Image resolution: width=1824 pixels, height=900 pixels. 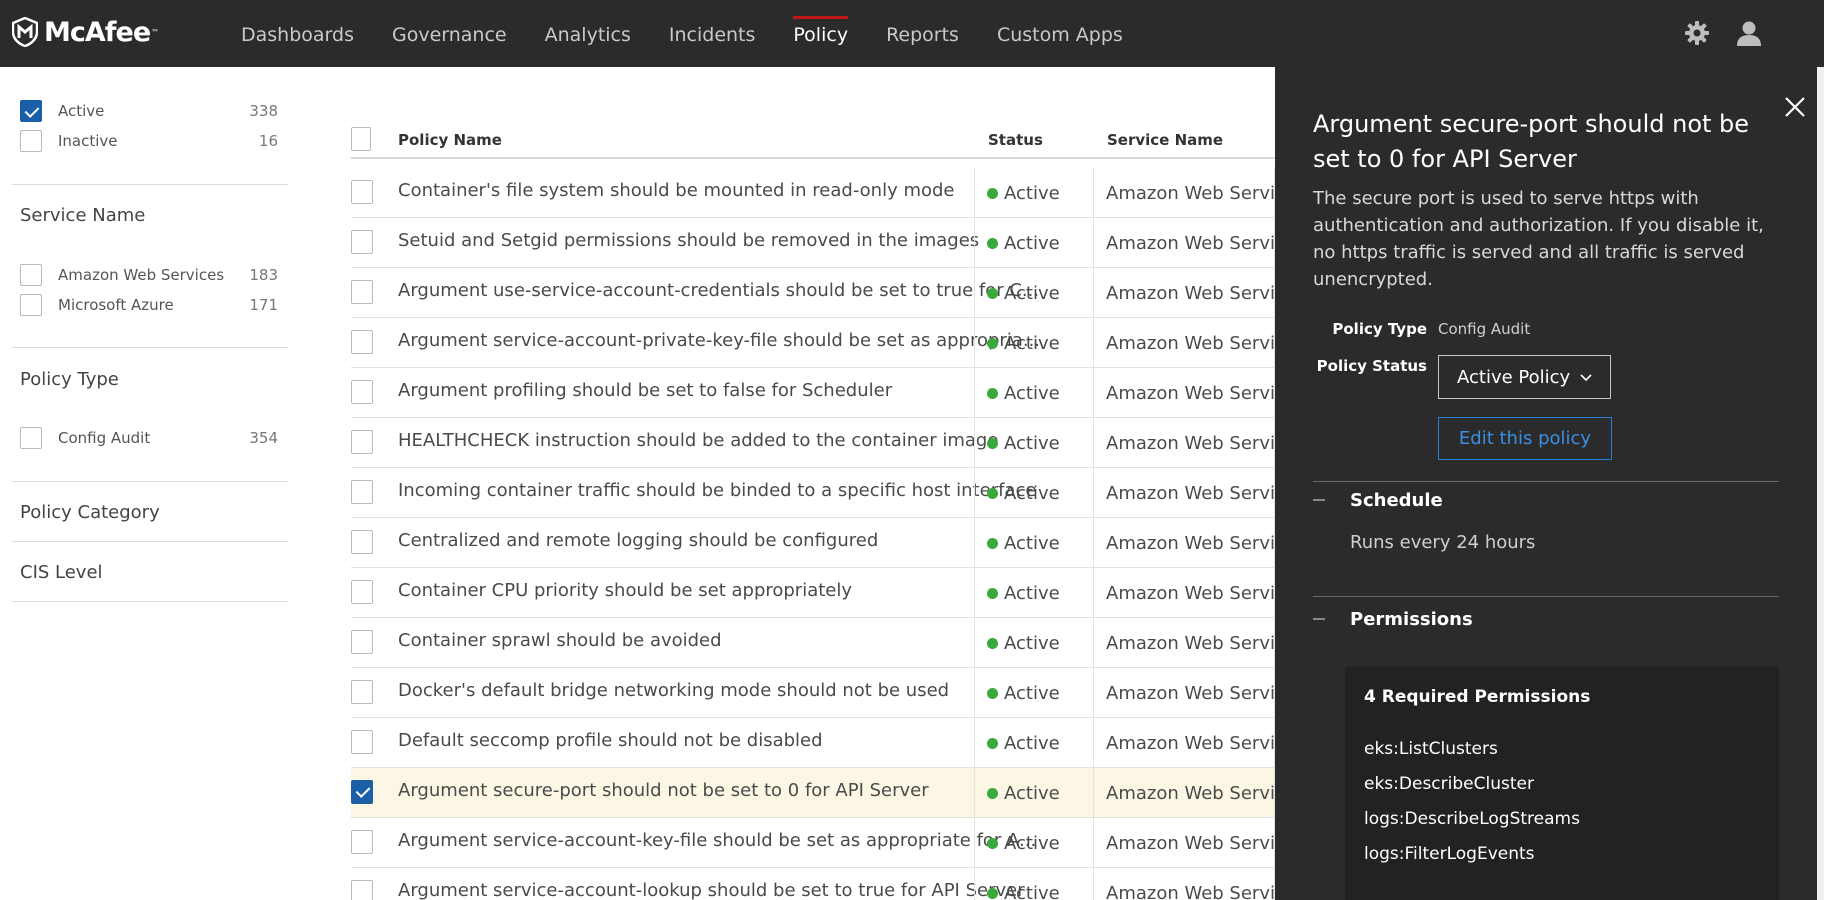 I want to click on page-scrollbar, so click(x=1820, y=483).